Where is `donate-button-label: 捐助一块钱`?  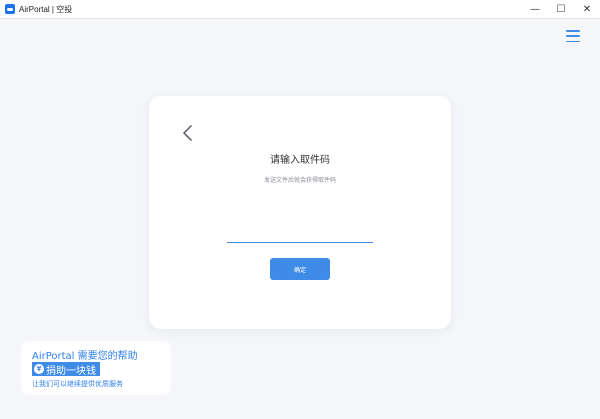 donate-button-label: 捐助一块钱 is located at coordinates (71, 371).